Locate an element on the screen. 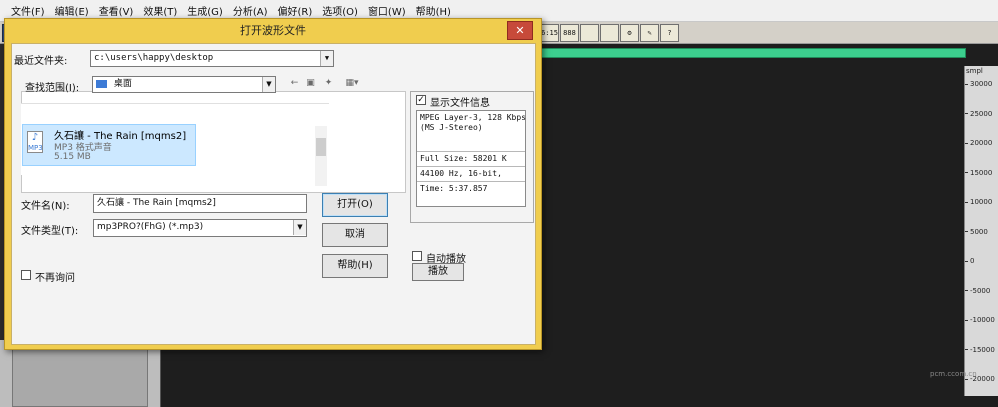  dialog-title: 打开波形文件 is located at coordinates (273, 30).